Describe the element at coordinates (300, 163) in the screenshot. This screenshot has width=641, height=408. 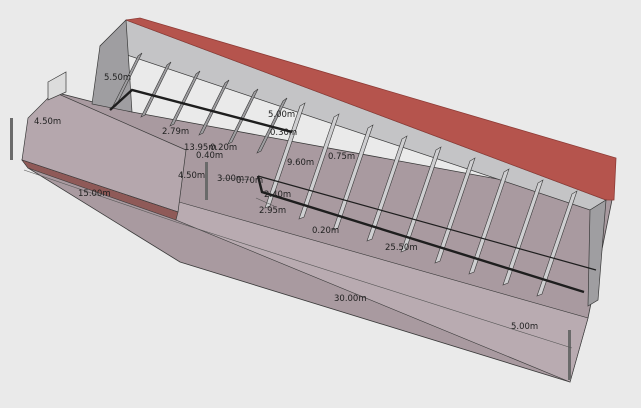
I see `dim-label: 9.60m` at that location.